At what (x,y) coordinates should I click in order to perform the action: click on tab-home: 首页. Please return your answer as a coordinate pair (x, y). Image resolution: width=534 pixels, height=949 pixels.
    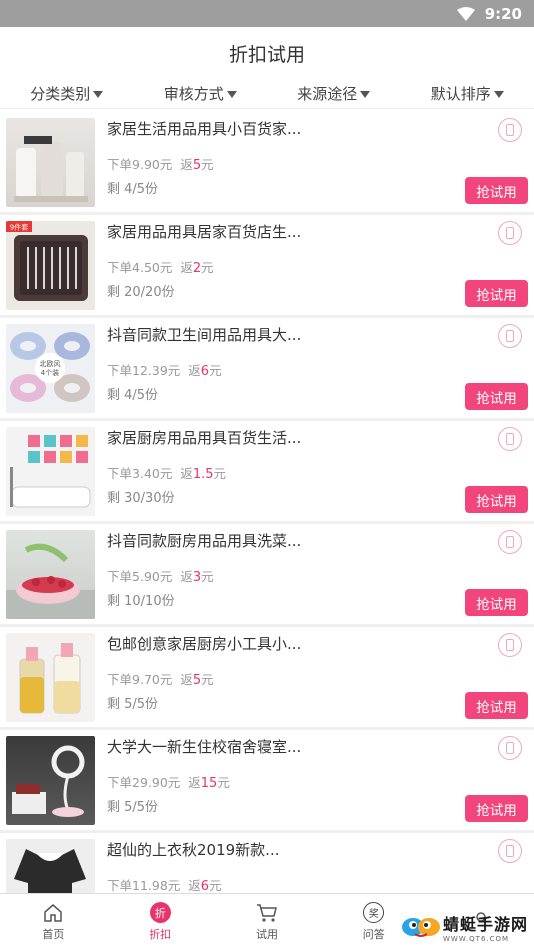
    Looking at the image, I should click on (53, 921).